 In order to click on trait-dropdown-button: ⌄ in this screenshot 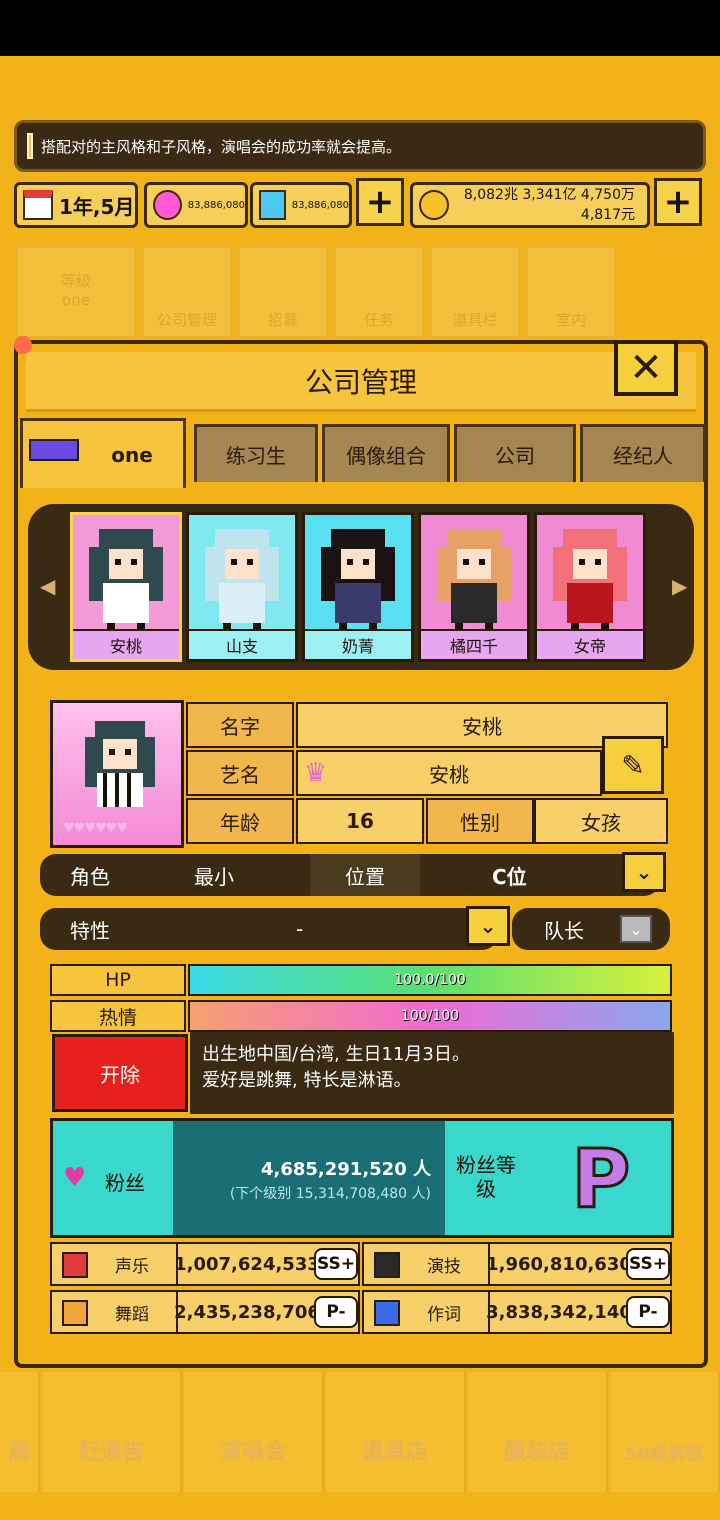, I will do `click(488, 926)`.